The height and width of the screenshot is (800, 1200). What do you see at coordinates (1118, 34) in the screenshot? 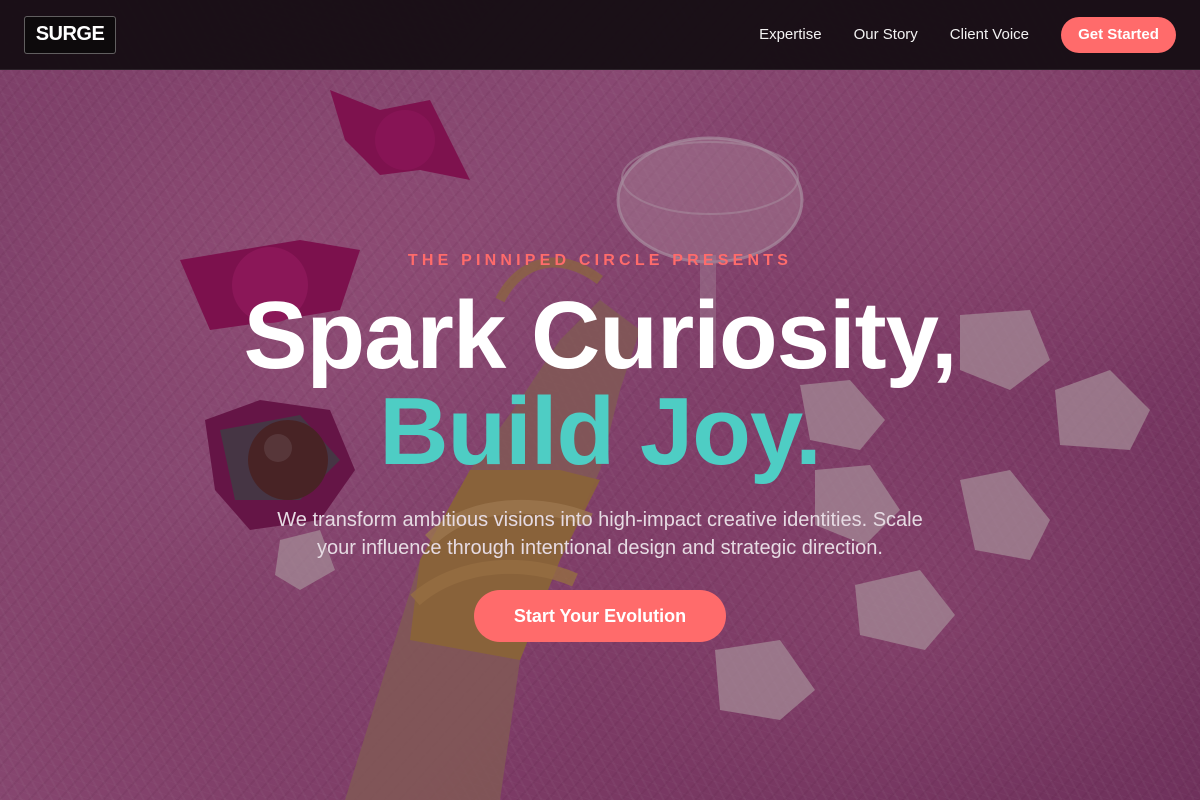
I see `get-started-button: Get Started` at bounding box center [1118, 34].